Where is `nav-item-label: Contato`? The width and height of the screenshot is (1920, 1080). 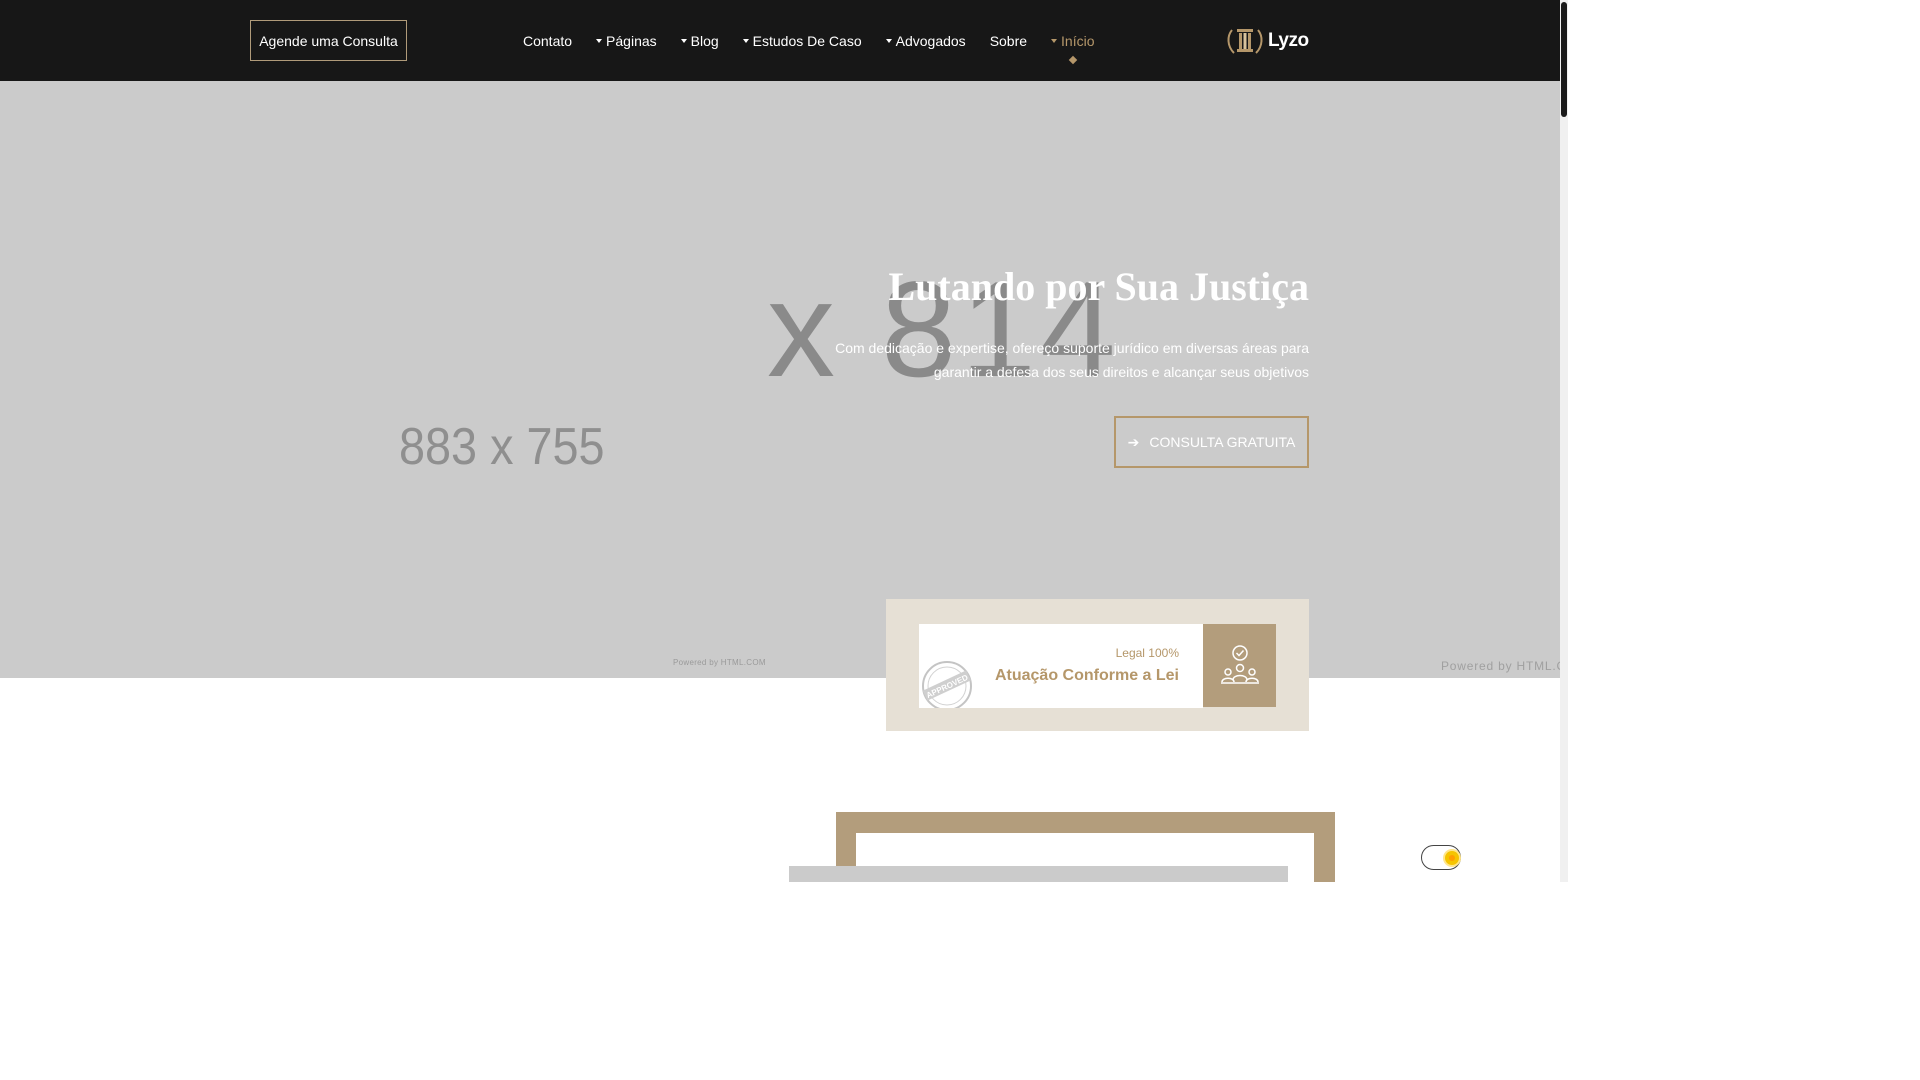
nav-item-label: Contato is located at coordinates (548, 41).